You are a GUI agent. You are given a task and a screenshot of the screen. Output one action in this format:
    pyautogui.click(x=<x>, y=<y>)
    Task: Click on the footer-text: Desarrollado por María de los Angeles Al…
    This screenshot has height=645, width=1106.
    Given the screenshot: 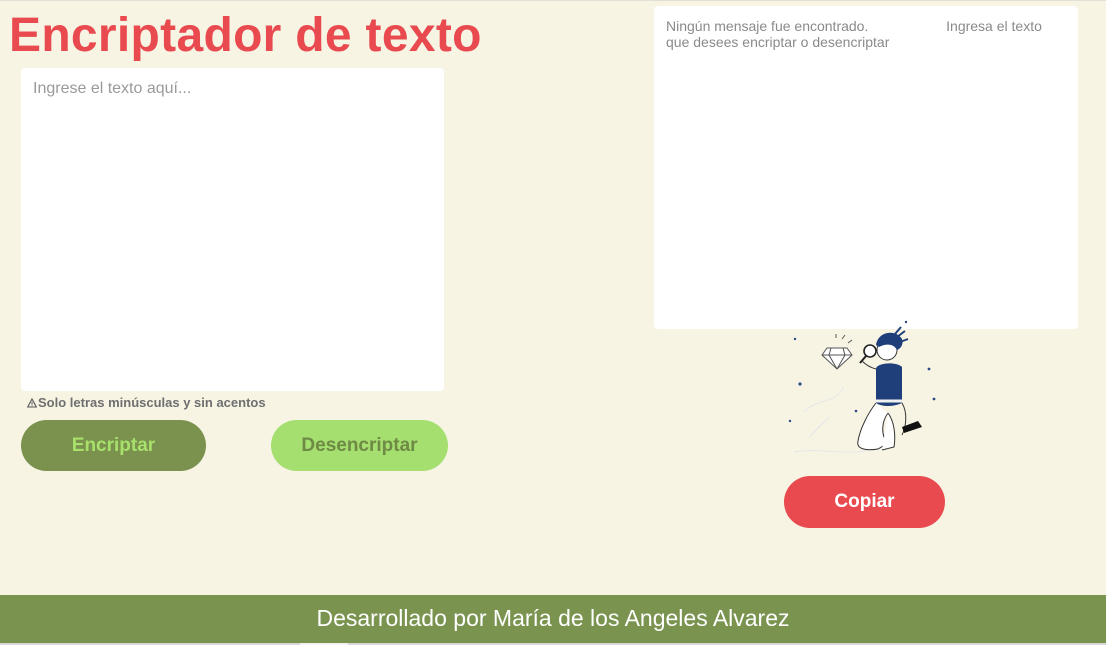 What is the action you would take?
    pyautogui.click(x=553, y=618)
    